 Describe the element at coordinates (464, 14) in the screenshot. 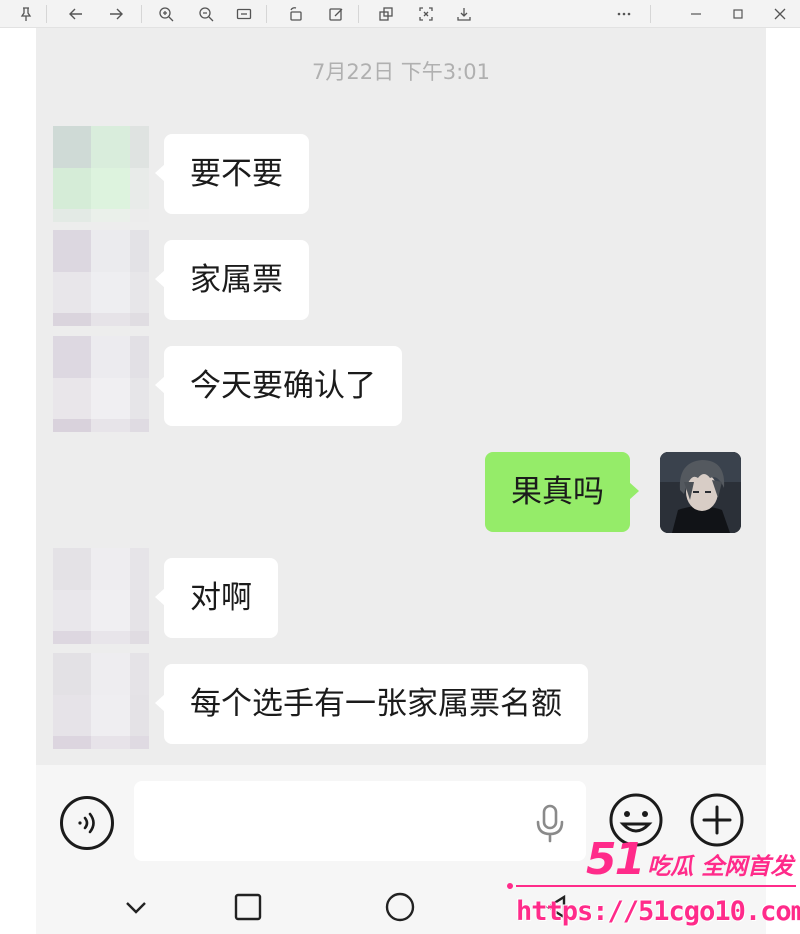

I see `download-icon` at that location.